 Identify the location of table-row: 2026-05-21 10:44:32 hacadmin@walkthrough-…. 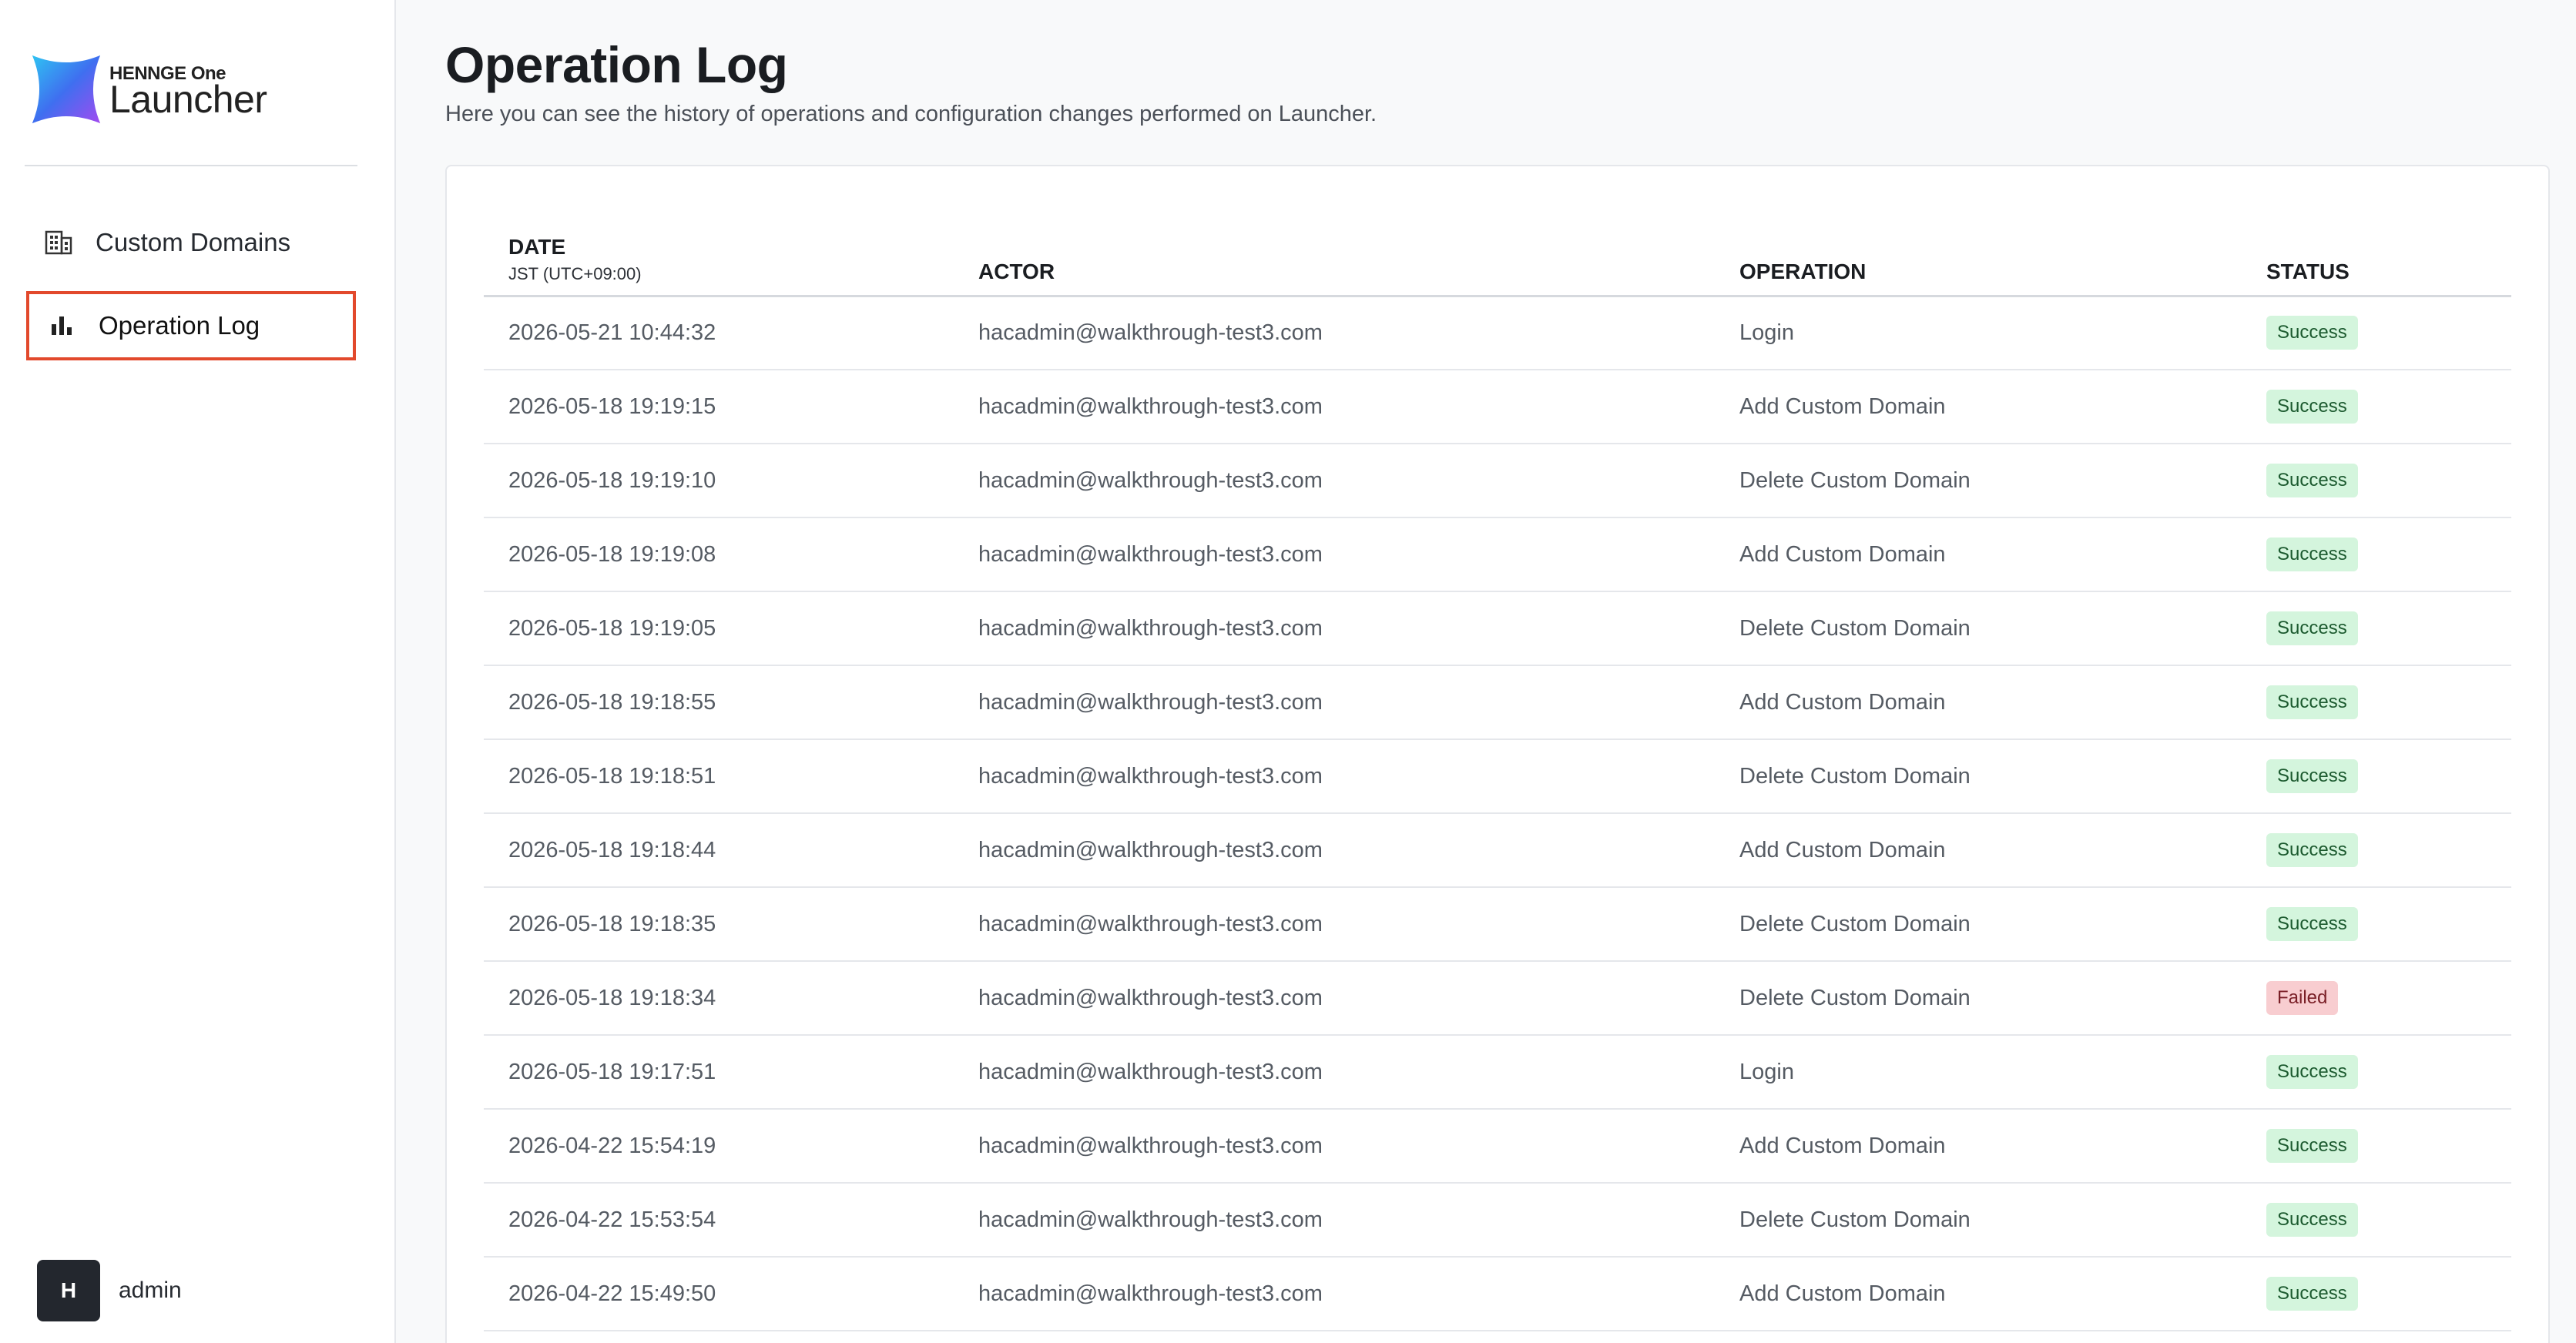
(1497, 333).